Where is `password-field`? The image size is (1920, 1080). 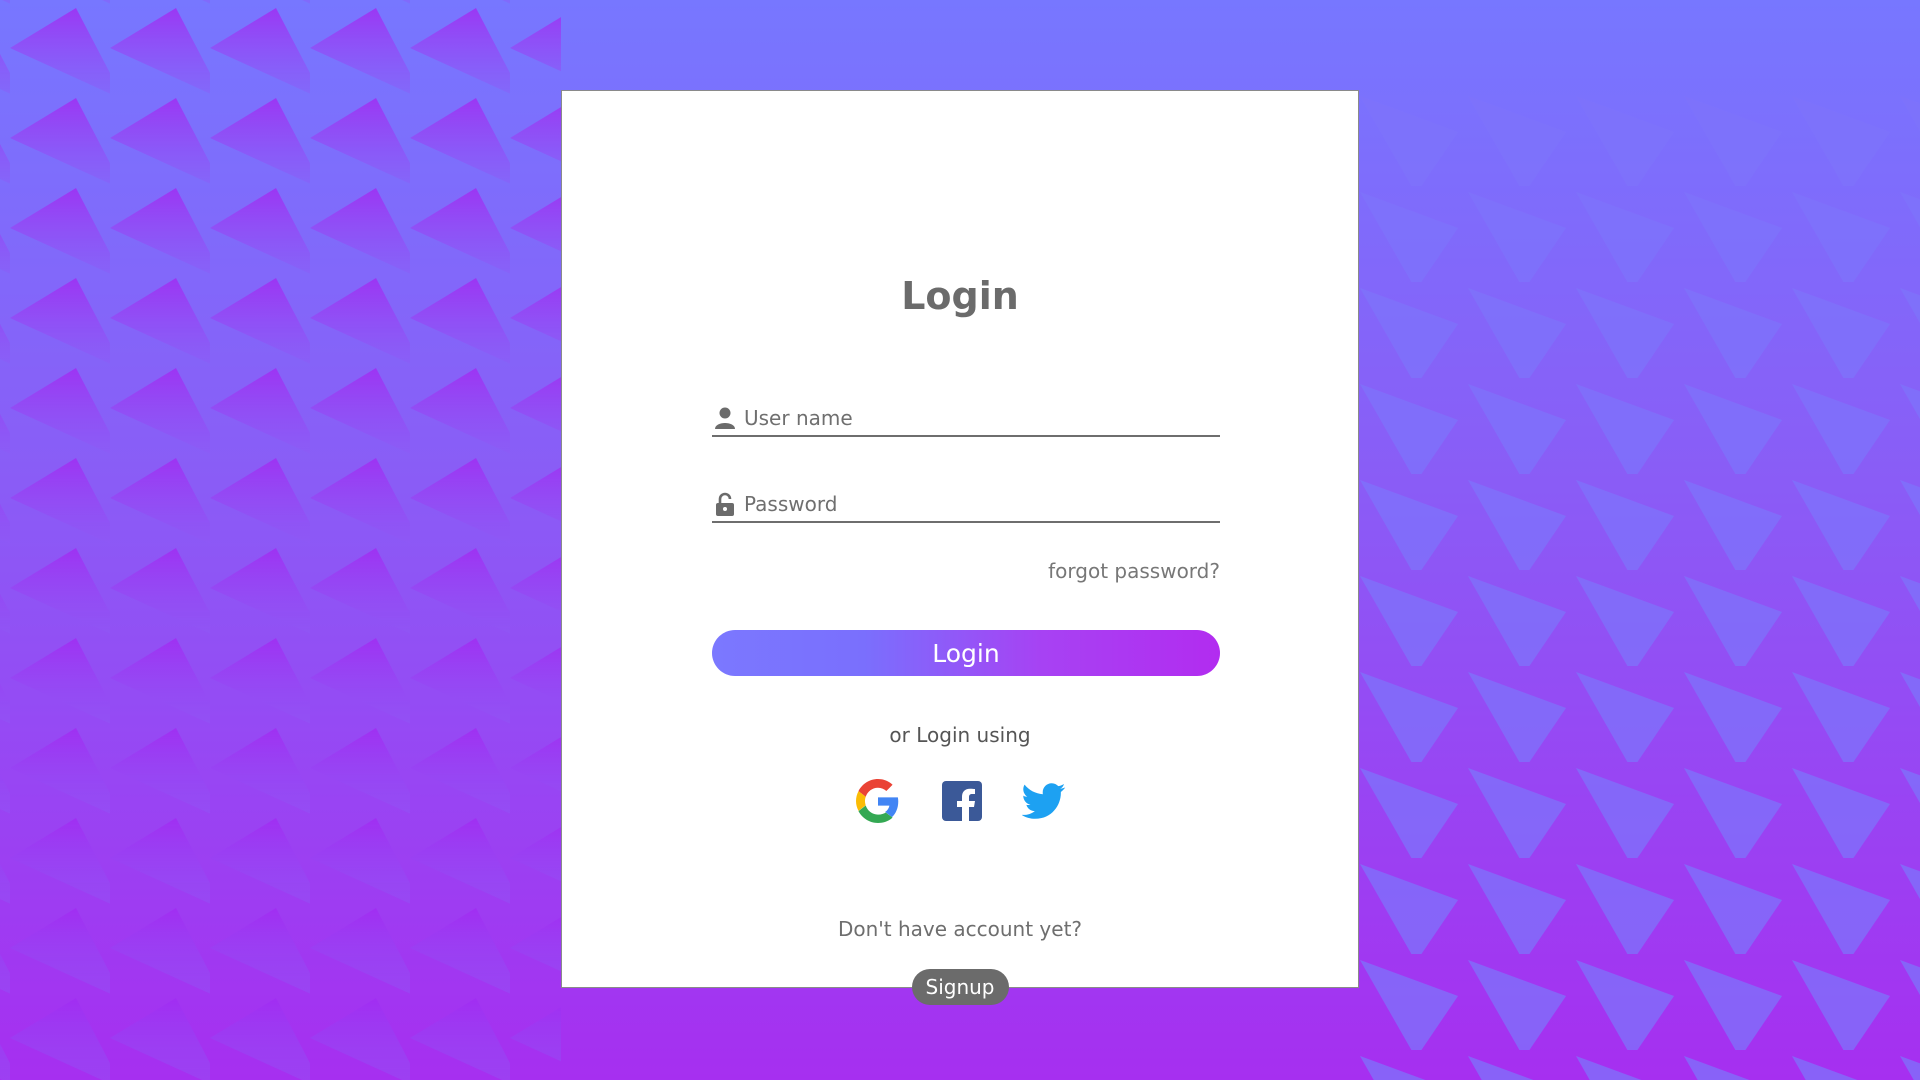 password-field is located at coordinates (966, 505).